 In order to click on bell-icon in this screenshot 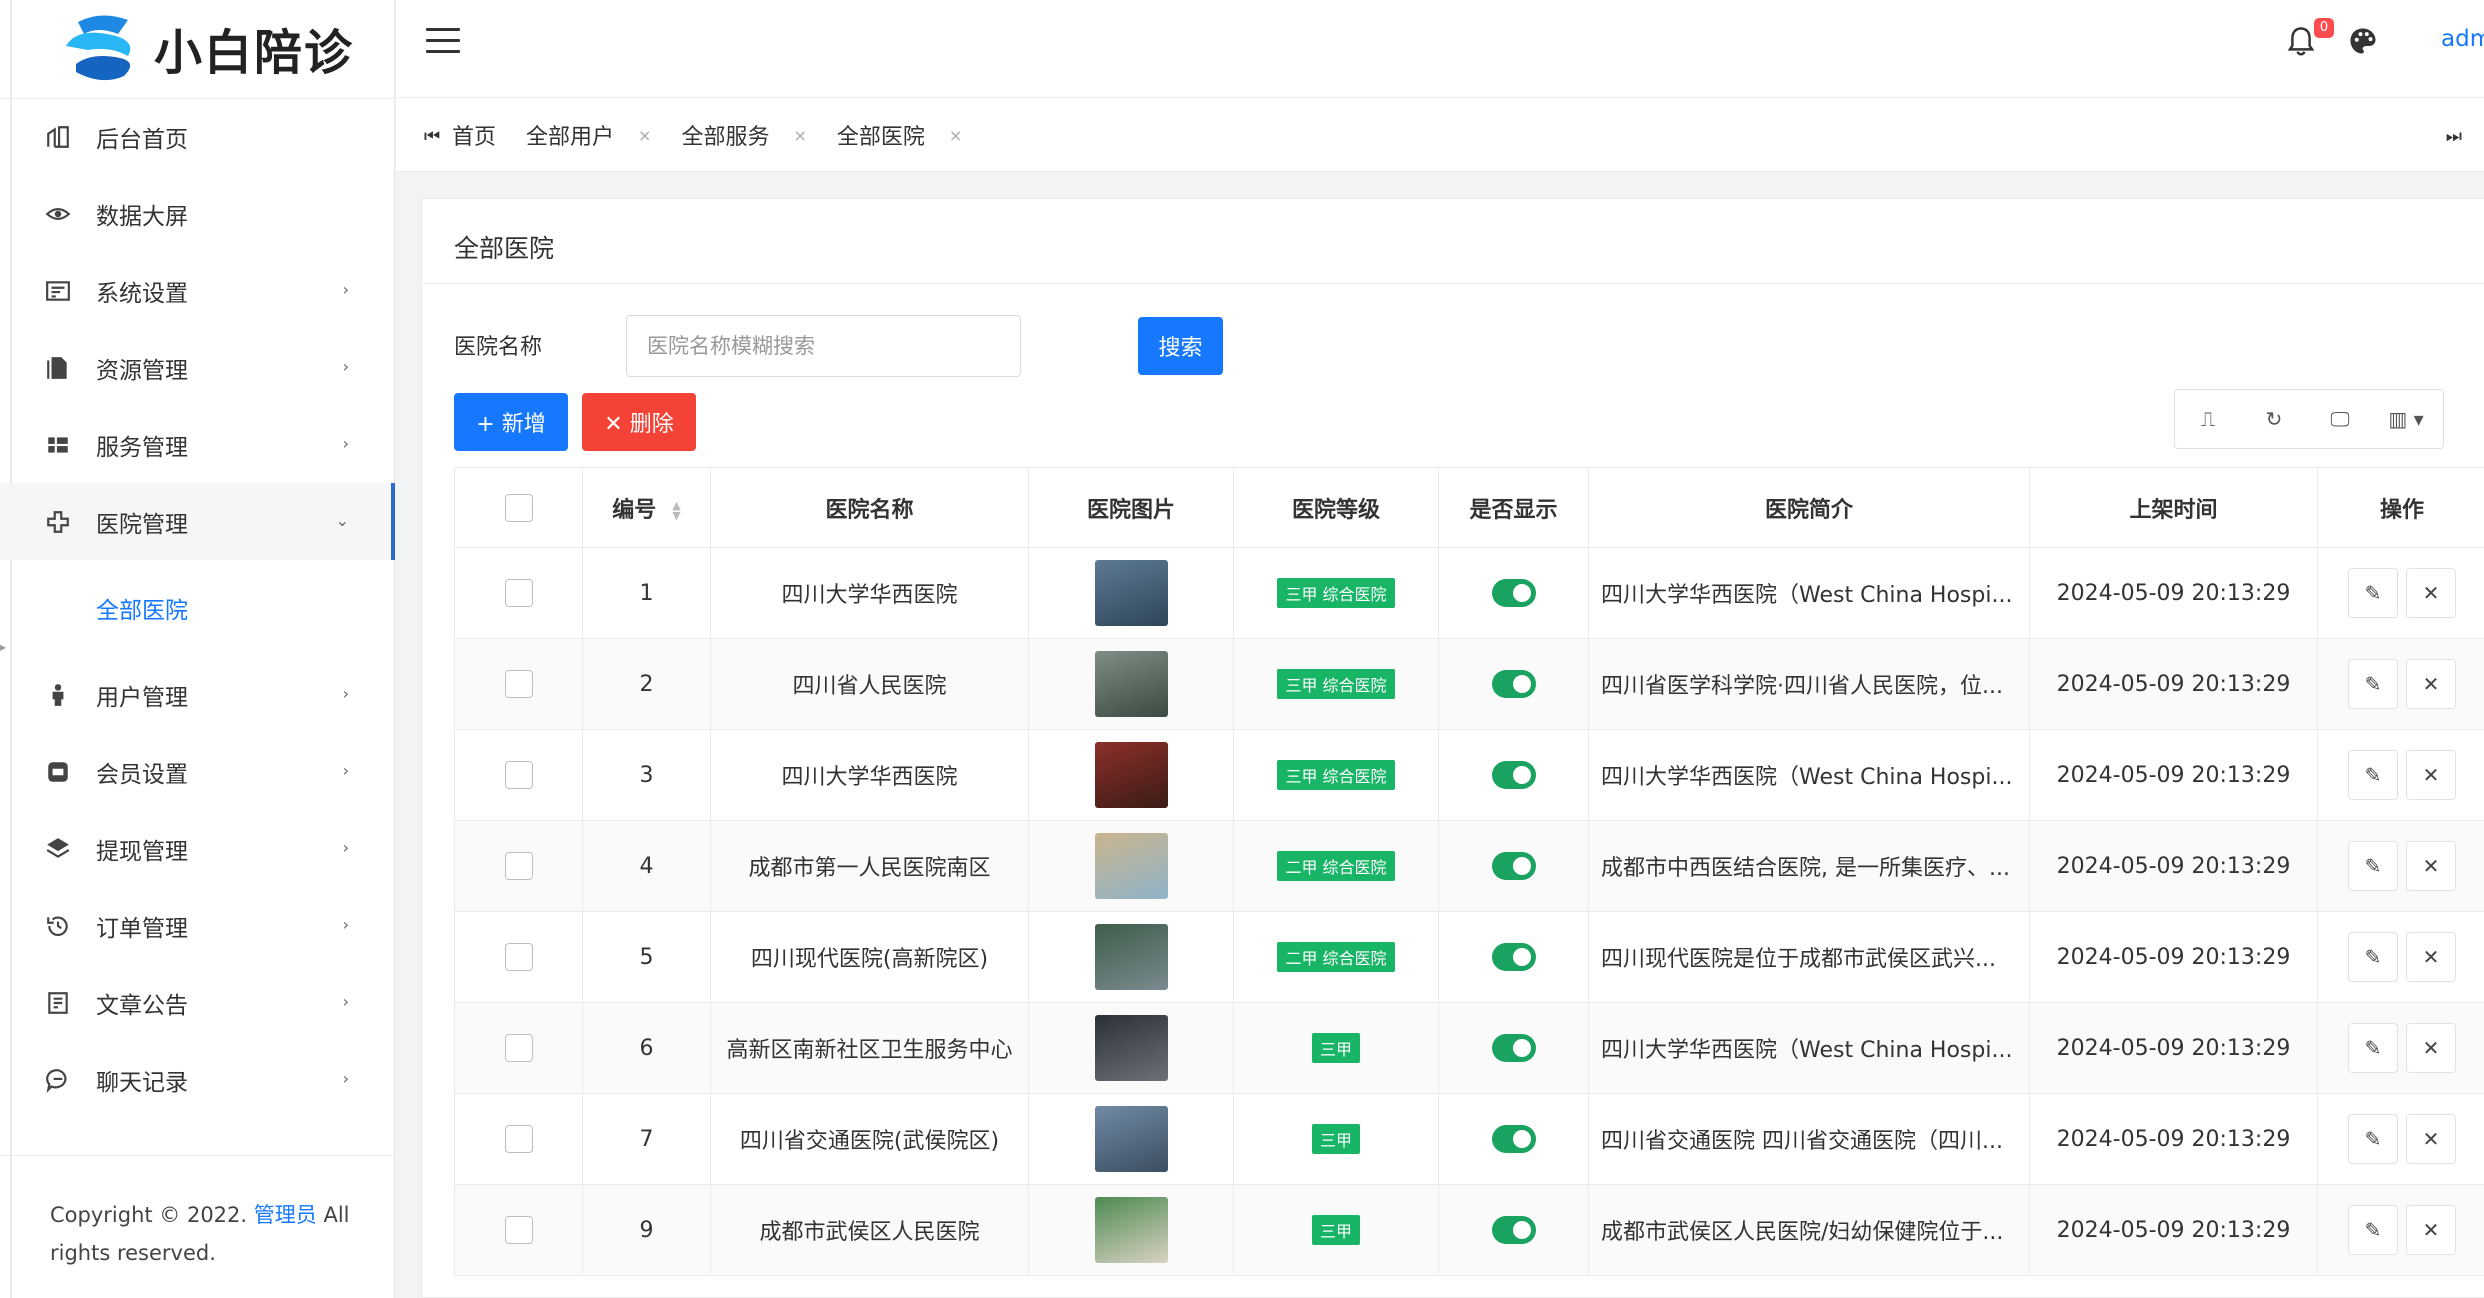, I will do `click(2301, 42)`.